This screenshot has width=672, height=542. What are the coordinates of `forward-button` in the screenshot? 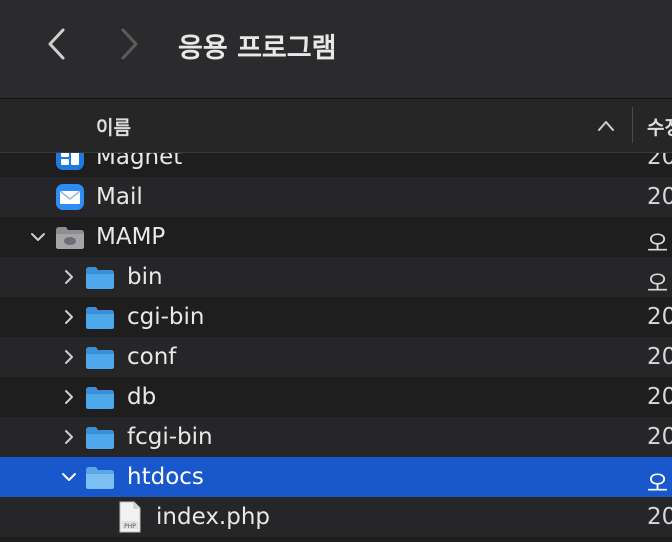 It's located at (128, 44).